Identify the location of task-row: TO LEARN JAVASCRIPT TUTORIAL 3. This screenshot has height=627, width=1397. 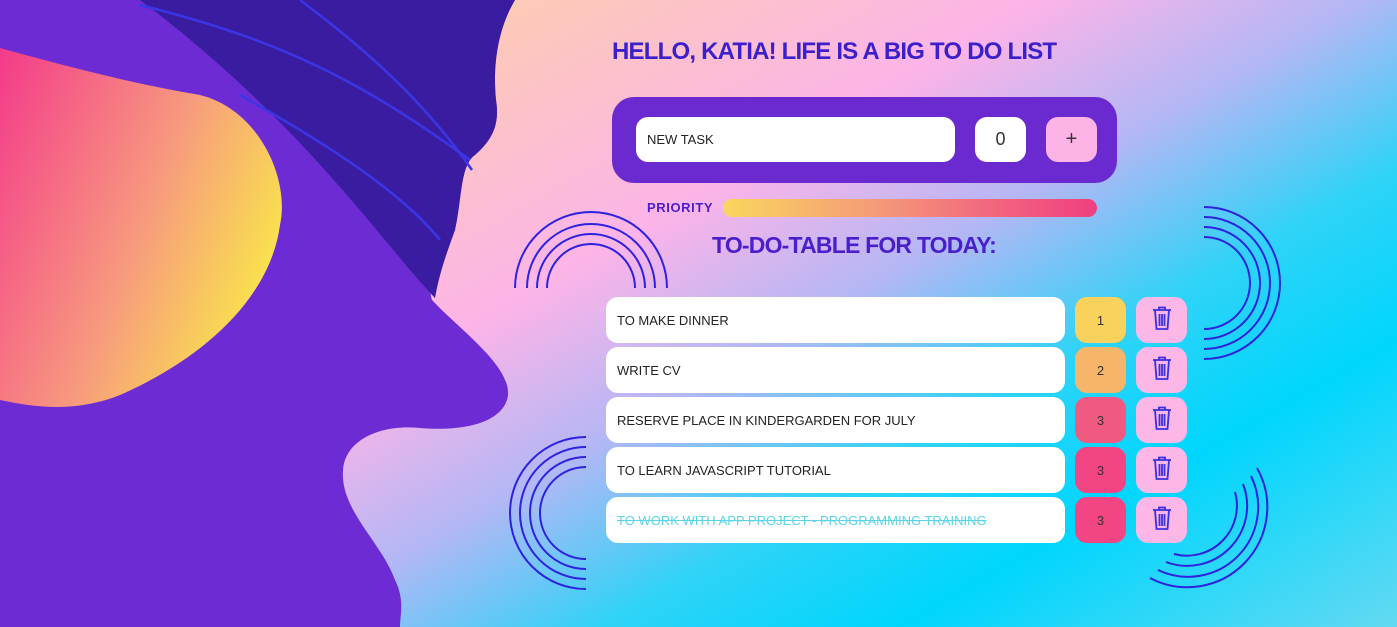
(896, 470).